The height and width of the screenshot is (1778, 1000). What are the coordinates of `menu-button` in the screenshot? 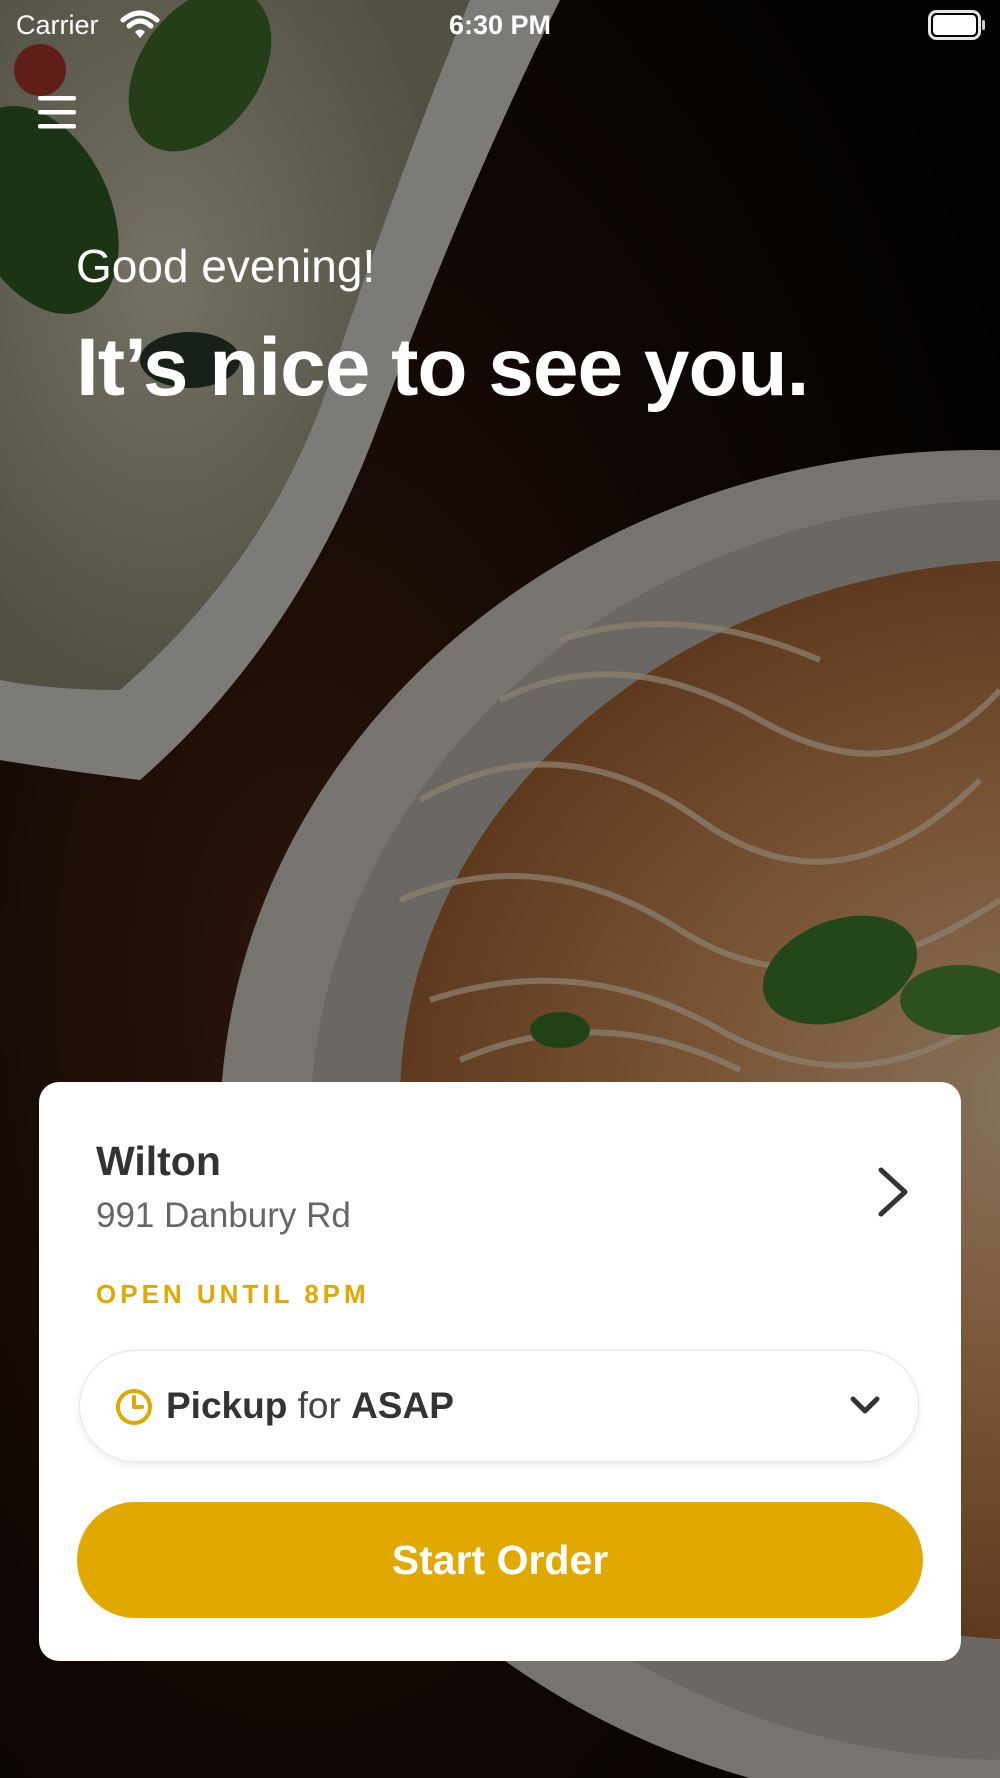 It's located at (58, 113).